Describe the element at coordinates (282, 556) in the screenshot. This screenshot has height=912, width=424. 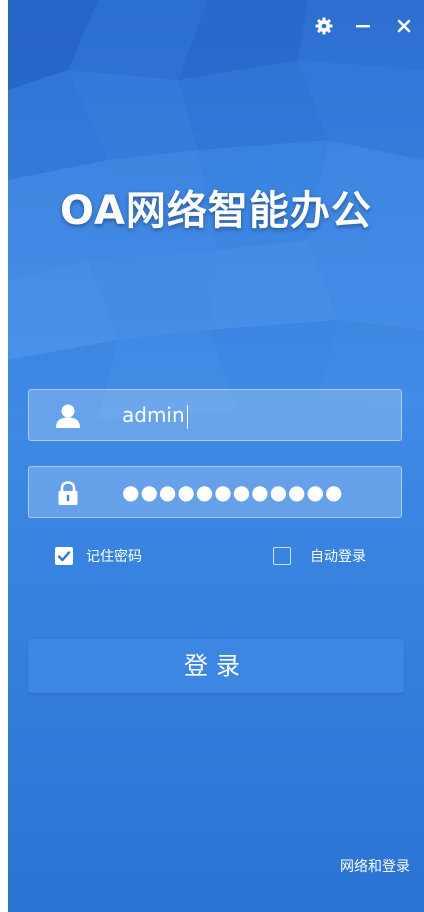
I see `auto-login-checkbox` at that location.